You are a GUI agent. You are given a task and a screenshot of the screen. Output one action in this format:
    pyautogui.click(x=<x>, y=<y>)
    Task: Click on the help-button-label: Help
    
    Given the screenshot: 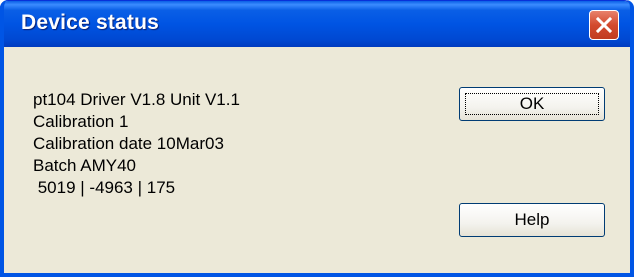 What is the action you would take?
    pyautogui.click(x=532, y=219)
    